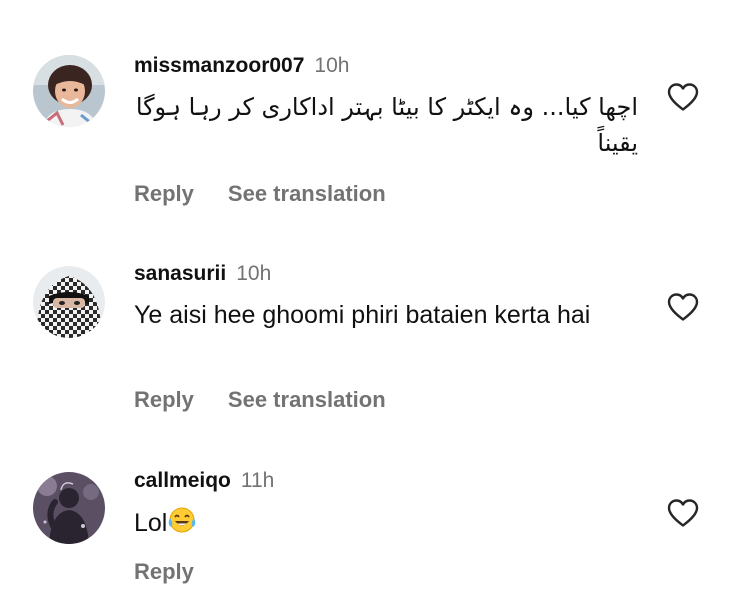 The width and height of the screenshot is (740, 613). Describe the element at coordinates (392, 481) in the screenshot. I see `comment-meta: callmeiqo 11h` at that location.